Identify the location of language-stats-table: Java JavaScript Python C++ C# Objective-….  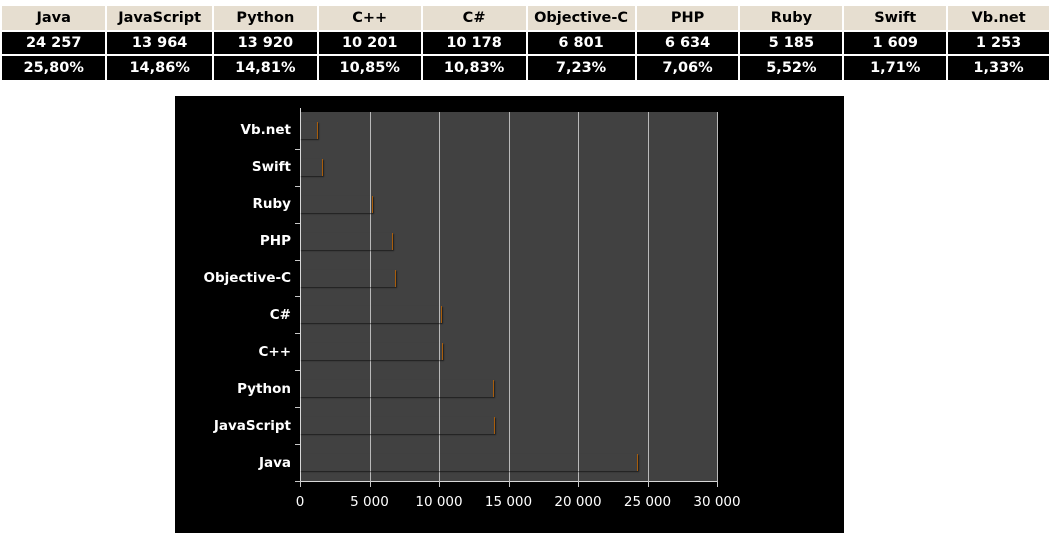
(525, 43).